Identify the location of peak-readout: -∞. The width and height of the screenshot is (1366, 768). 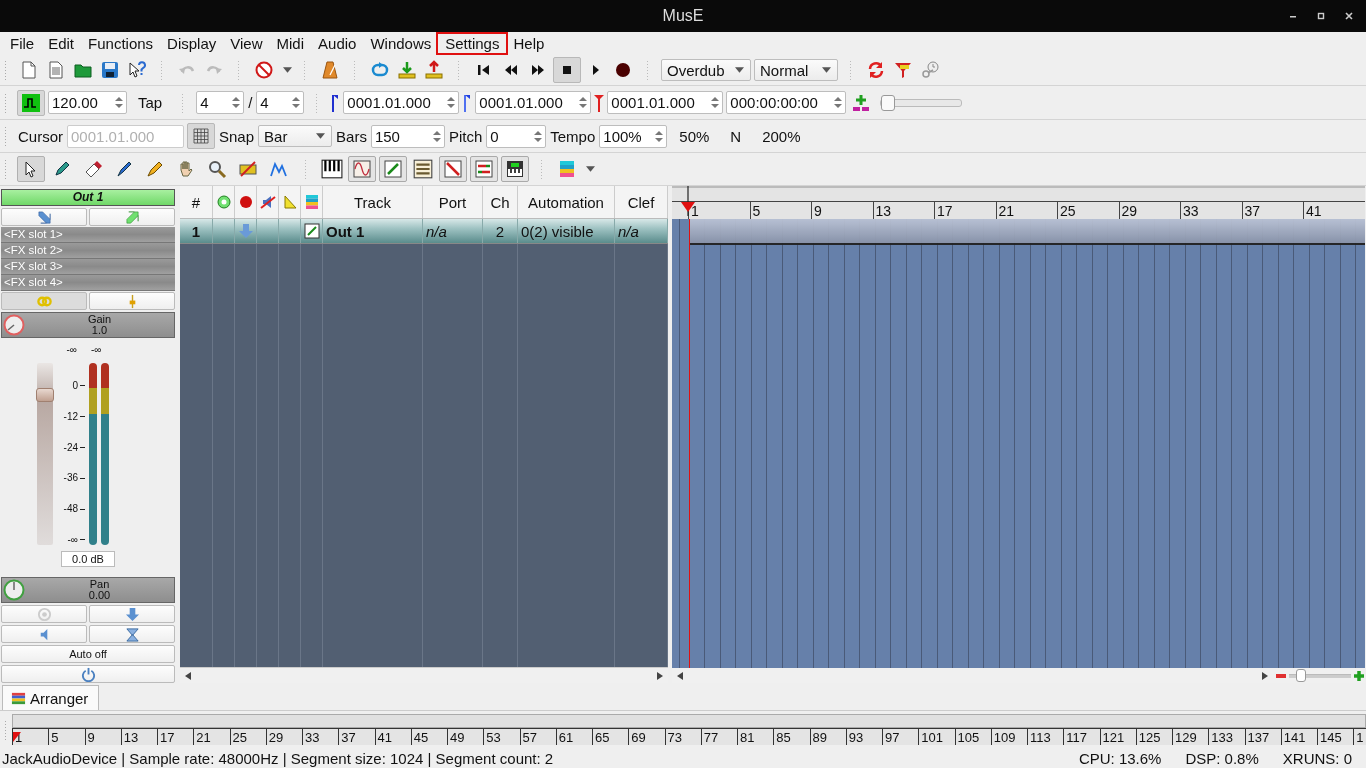
(71, 350).